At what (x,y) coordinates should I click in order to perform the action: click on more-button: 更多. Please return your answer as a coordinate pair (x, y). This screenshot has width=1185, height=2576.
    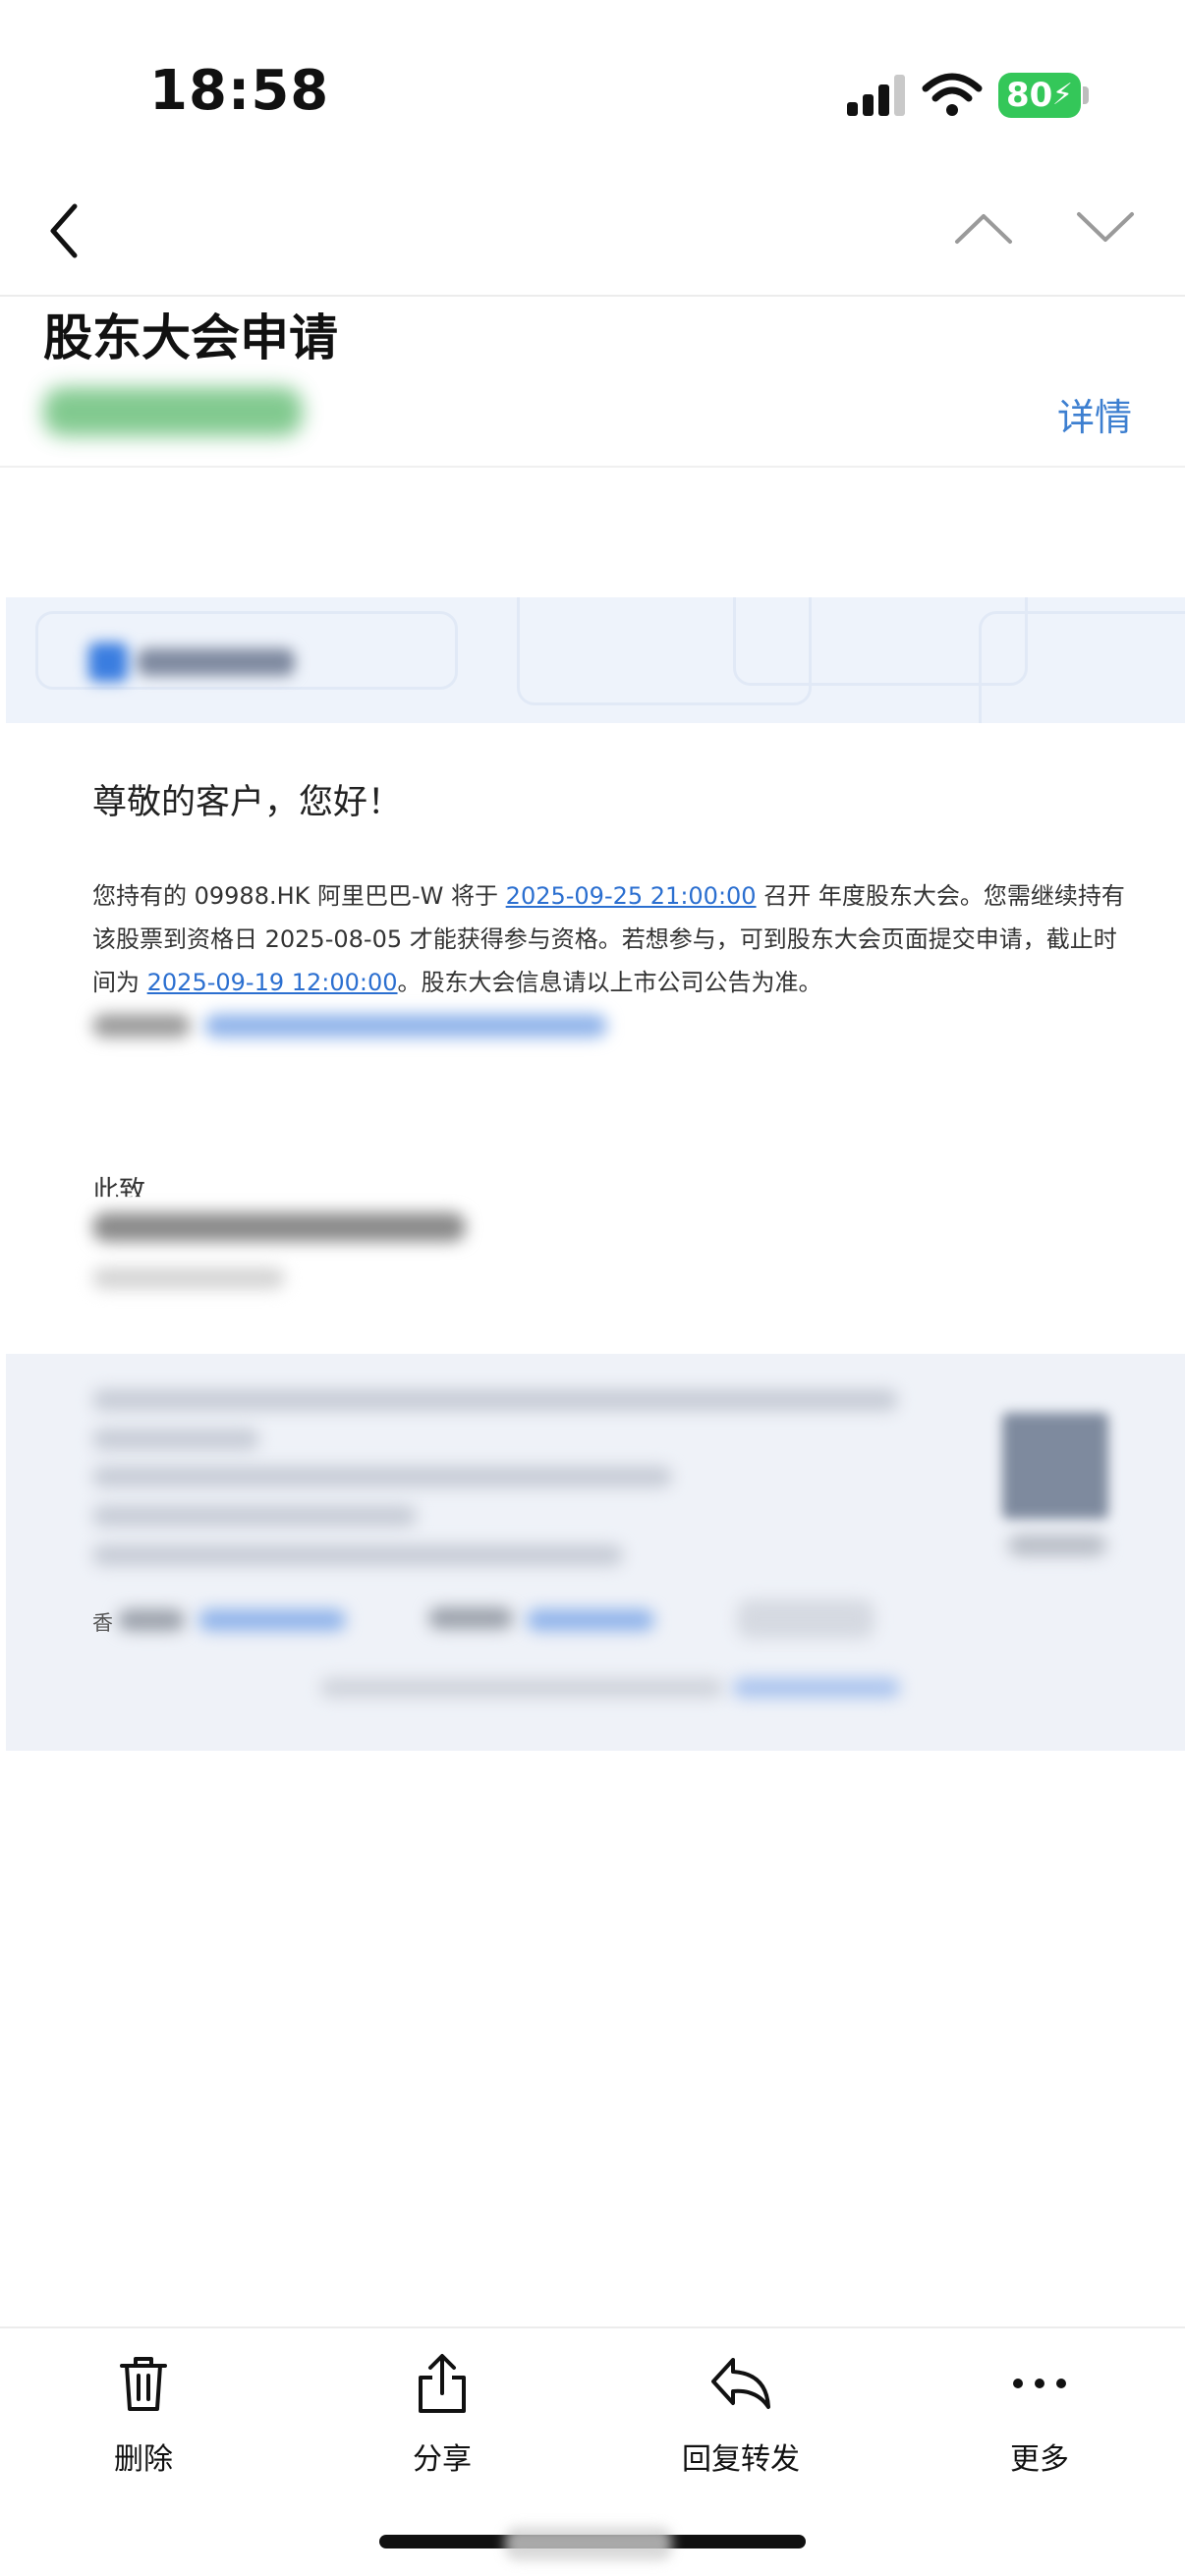
    Looking at the image, I should click on (1040, 2416).